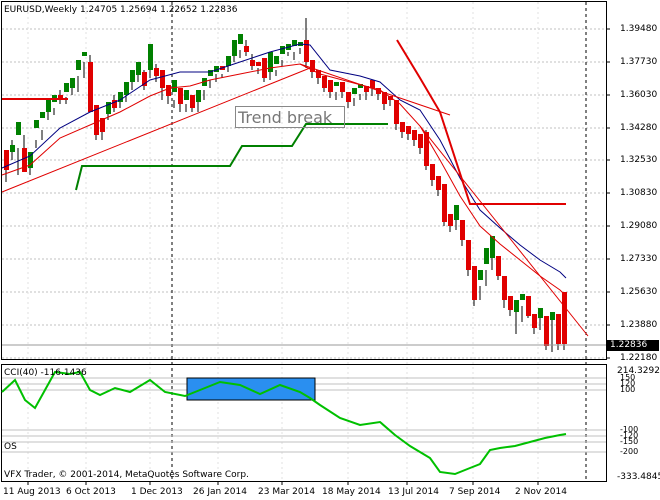  What do you see at coordinates (287, 492) in the screenshot?
I see `time-label: 23 Mar 2014` at bounding box center [287, 492].